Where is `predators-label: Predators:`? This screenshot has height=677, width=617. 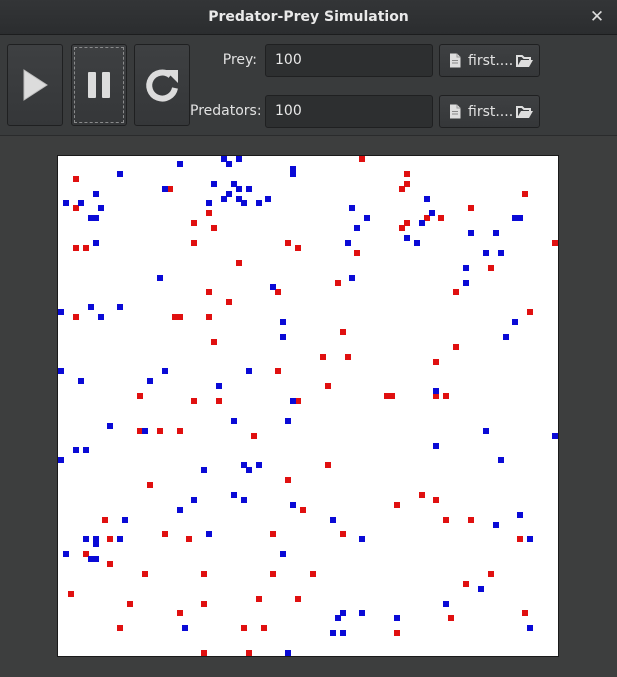
predators-label: Predators: is located at coordinates (226, 111).